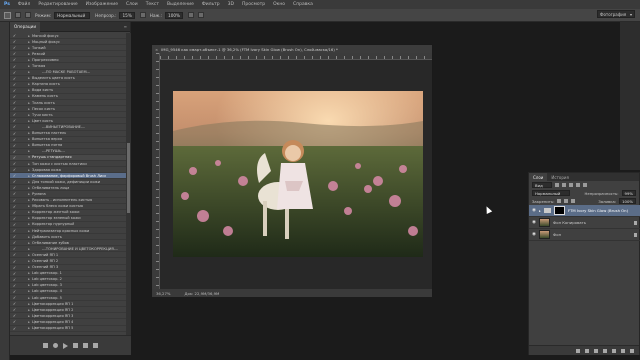 Image resolution: width=640 pixels, height=360 pixels. Describe the element at coordinates (584, 211) in the screenshot. I see `layer-row: ◉ ▸ FTM Ivory Skin Glow (Brush On)` at that location.